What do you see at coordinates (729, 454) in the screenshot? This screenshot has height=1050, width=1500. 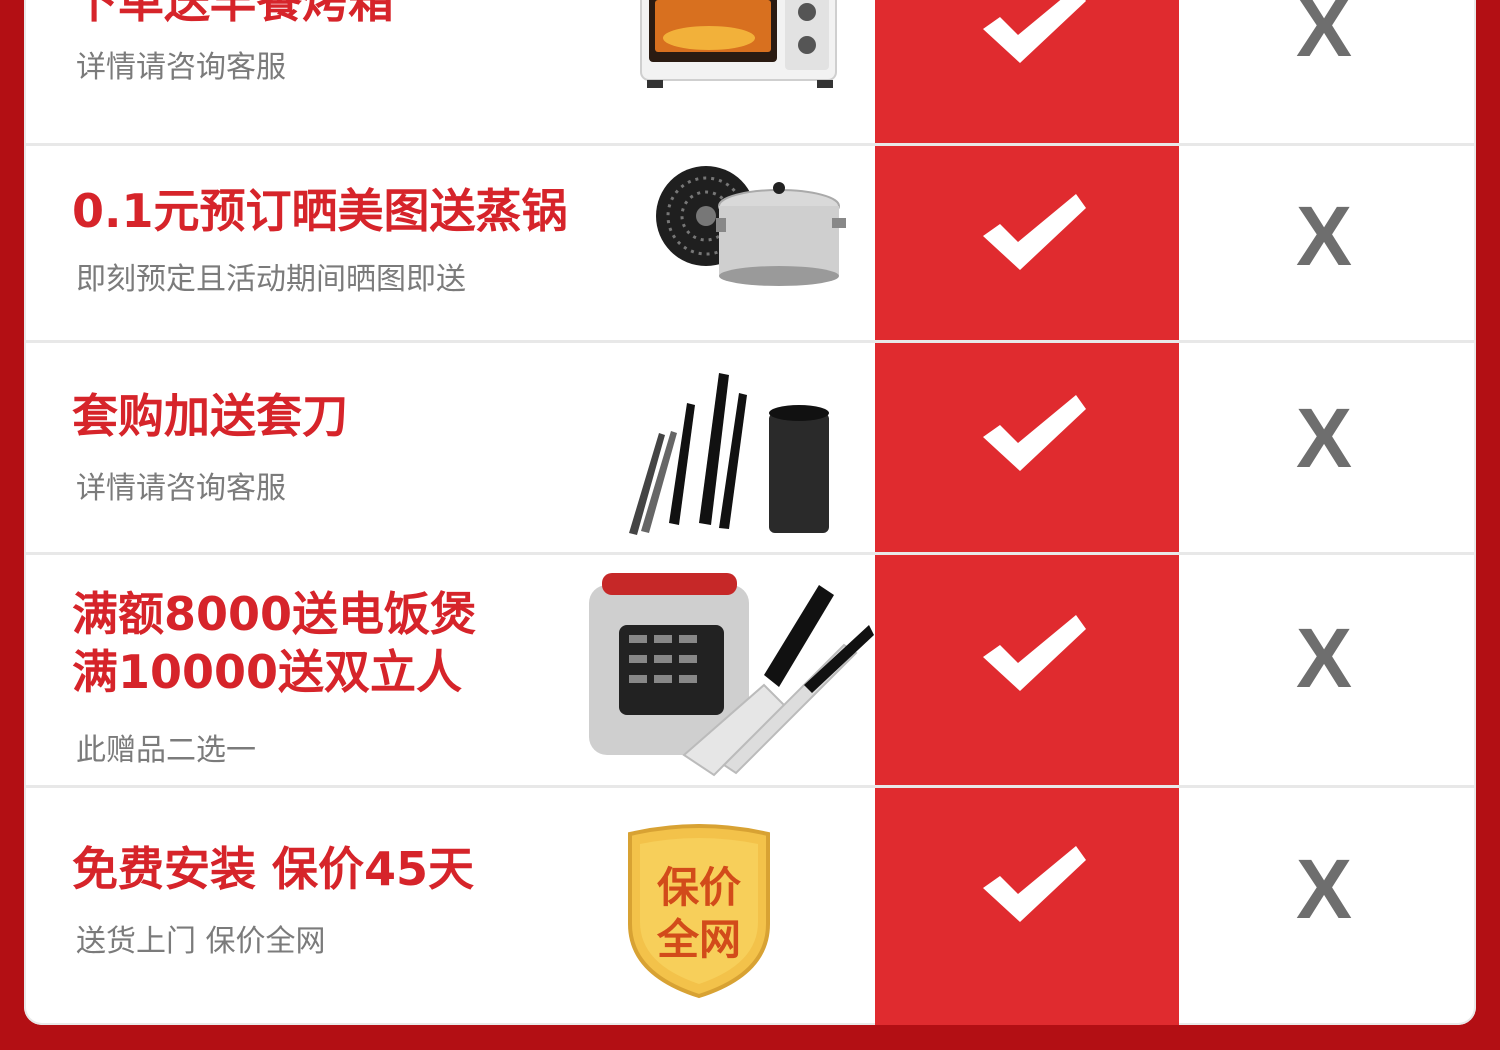 I see `knife-set-image` at bounding box center [729, 454].